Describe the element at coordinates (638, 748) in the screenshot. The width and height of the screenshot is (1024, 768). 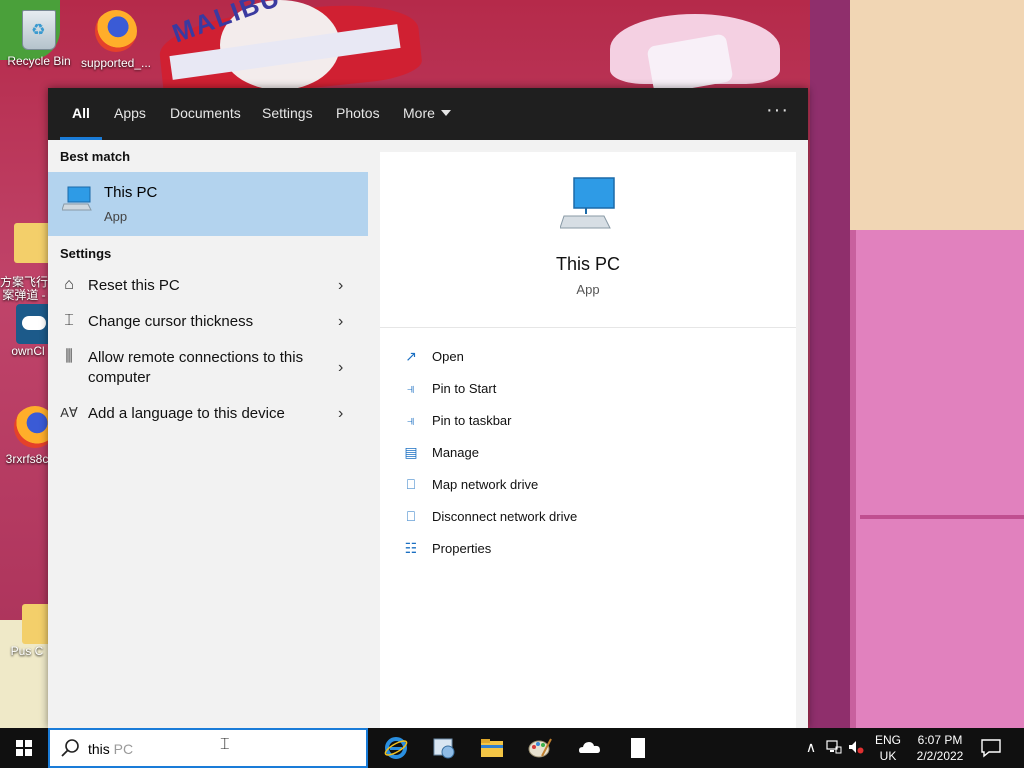
I see `taskbar-document` at that location.